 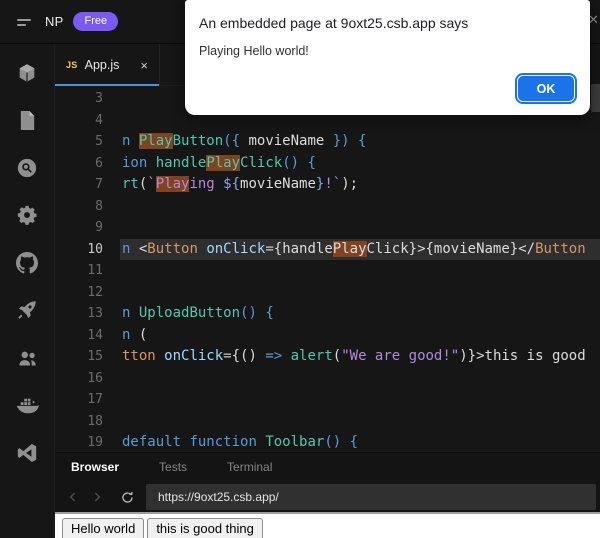 I want to click on dialog-message: Playing Hello world!, so click(x=254, y=51).